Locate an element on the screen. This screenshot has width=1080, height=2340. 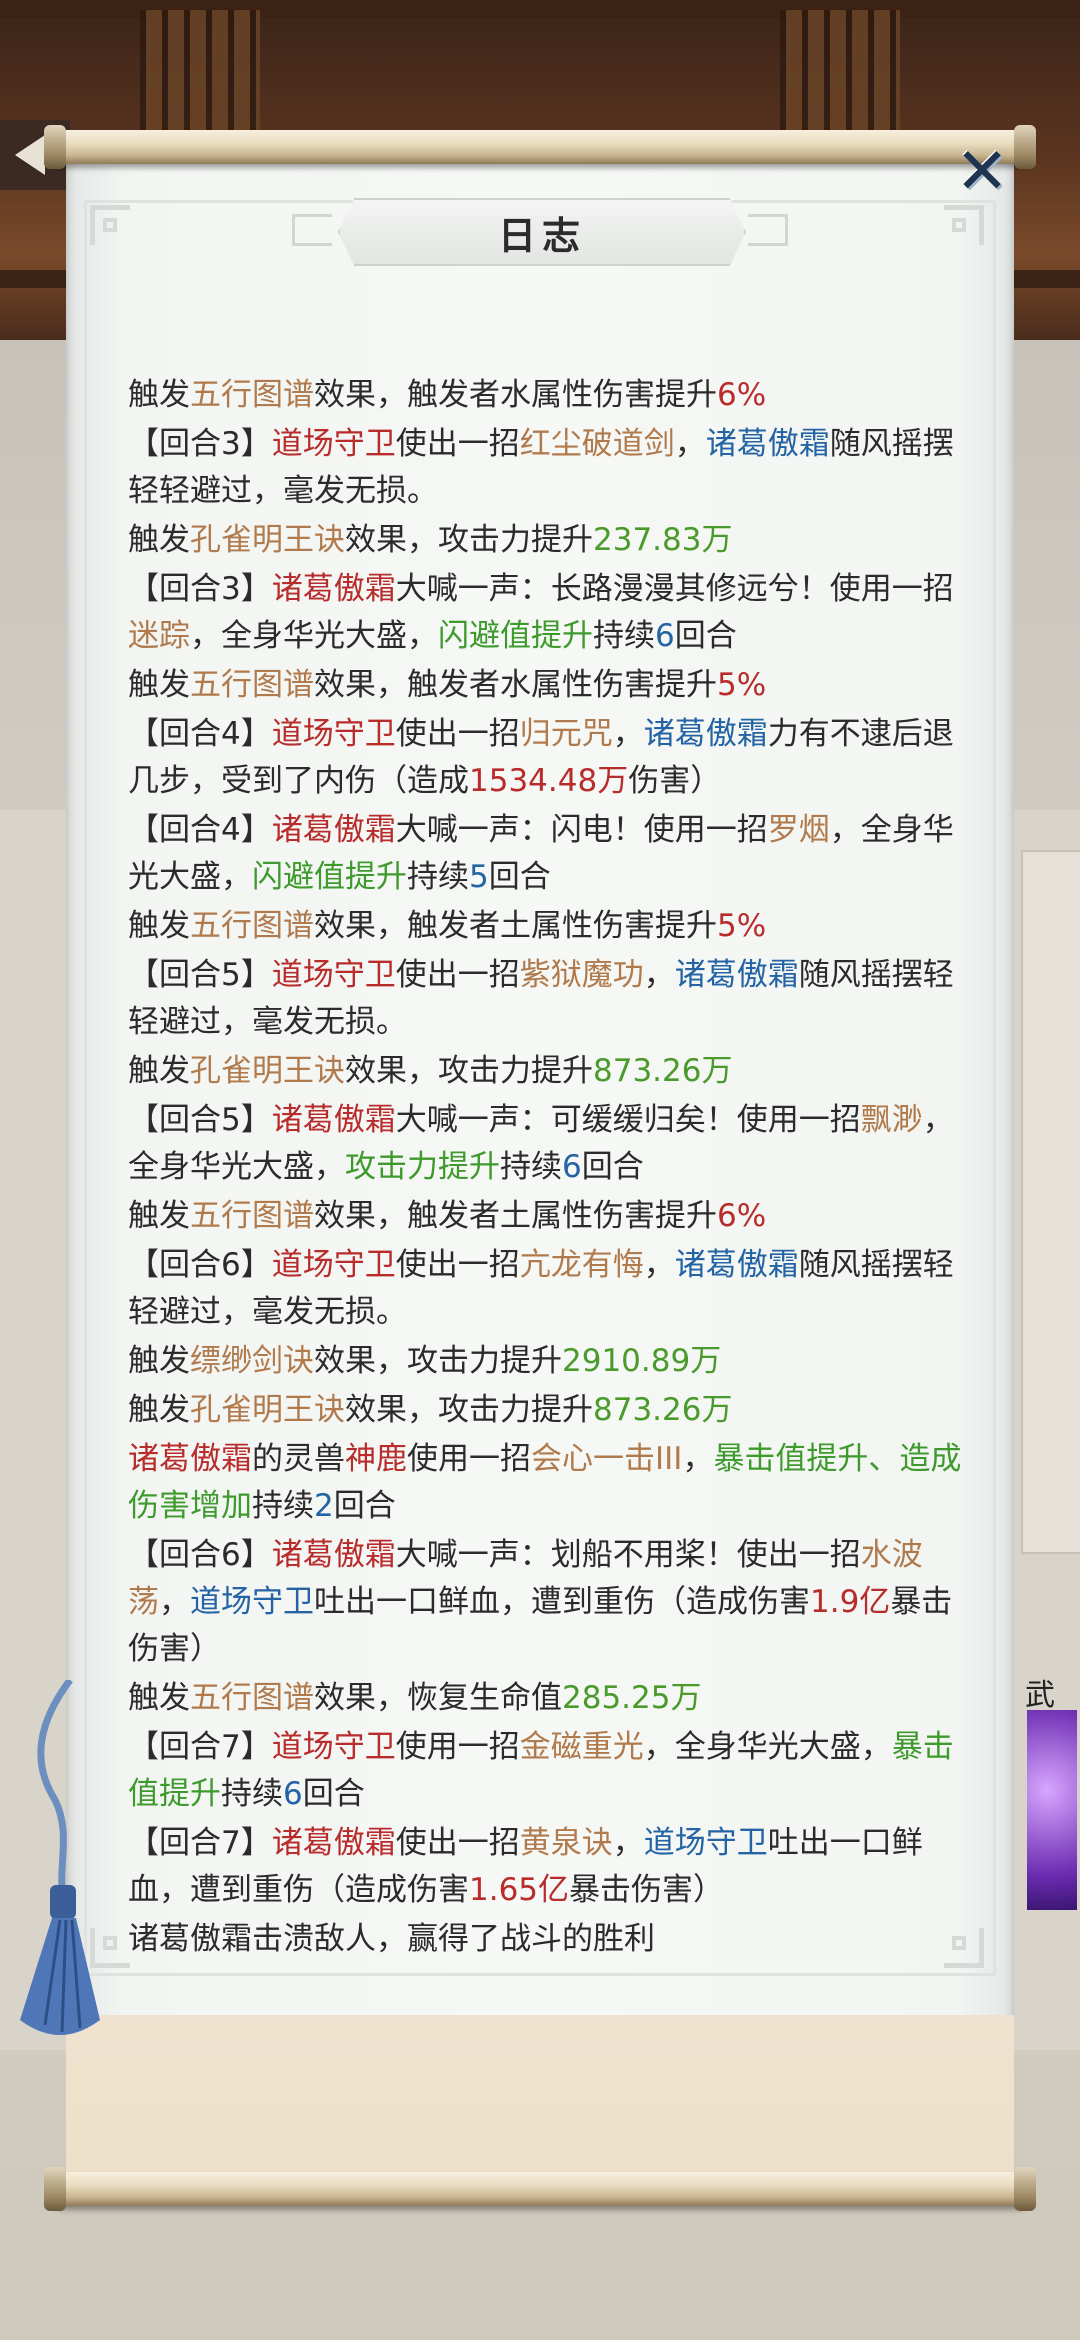
back-arrow-icon is located at coordinates (30, 155).